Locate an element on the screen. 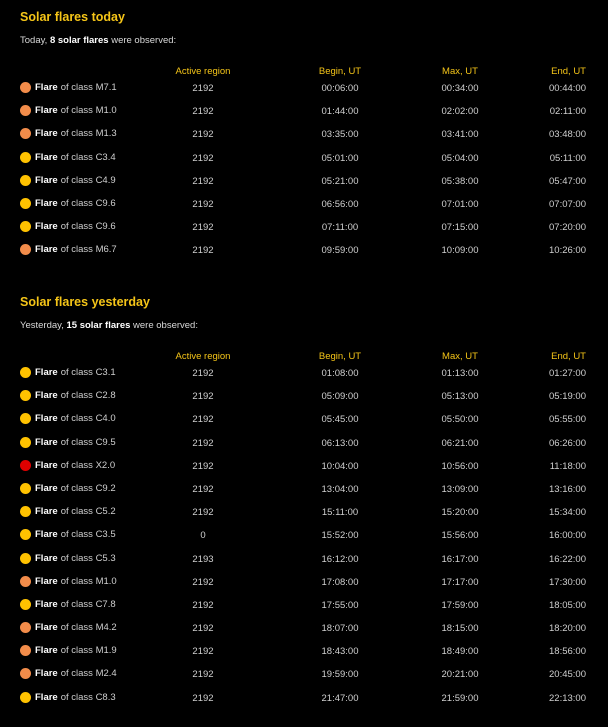  flare-class: of class C8.3 is located at coordinates (88, 697).